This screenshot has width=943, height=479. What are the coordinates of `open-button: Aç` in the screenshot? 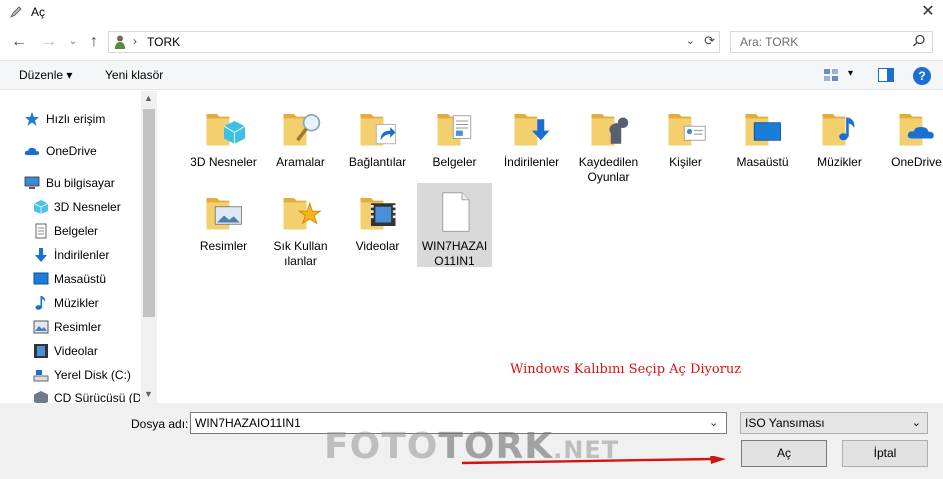 It's located at (784, 453).